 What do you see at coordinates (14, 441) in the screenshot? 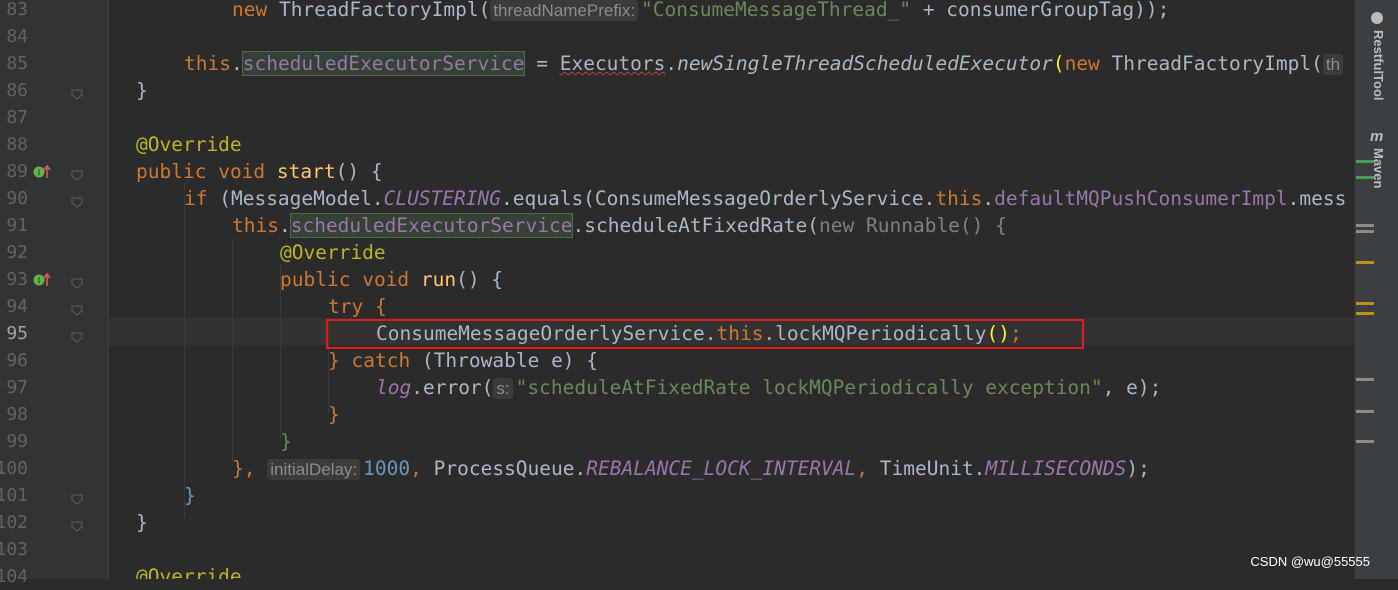
I see `line-number: 99` at bounding box center [14, 441].